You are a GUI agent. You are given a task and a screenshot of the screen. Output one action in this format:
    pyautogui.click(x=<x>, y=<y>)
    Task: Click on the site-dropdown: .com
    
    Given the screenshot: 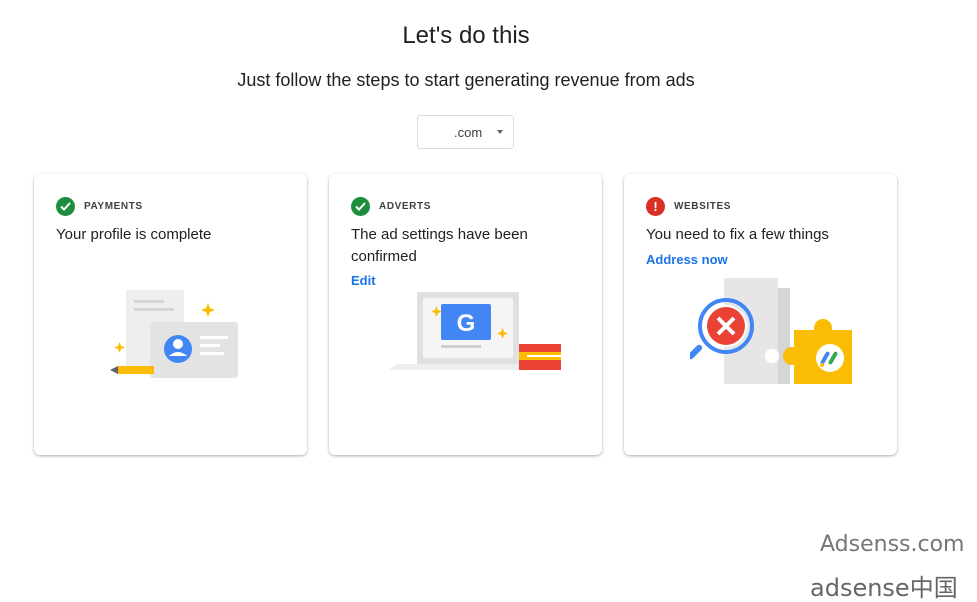 What is the action you would take?
    pyautogui.click(x=465, y=132)
    